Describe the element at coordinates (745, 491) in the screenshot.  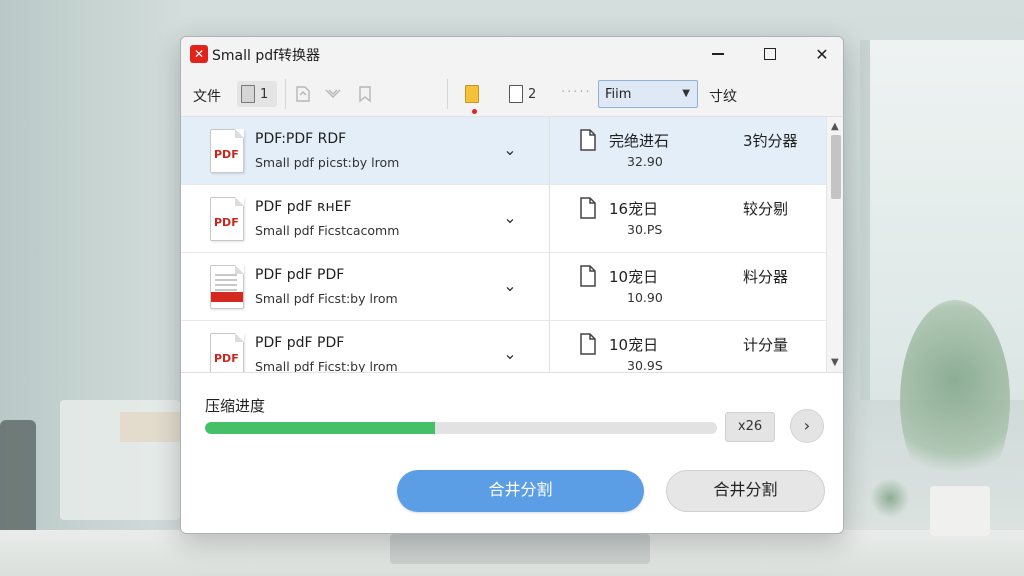
I see `merge-split-secondary-button: 合井分割` at that location.